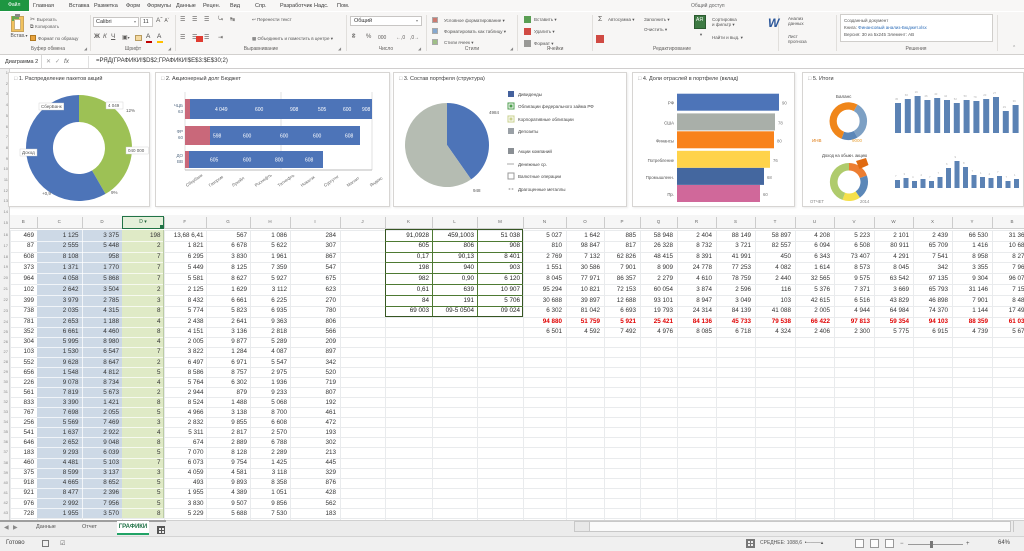 This screenshot has height=551, width=1024. What do you see at coordinates (817, 140) in the screenshot?
I see `svg-text: ИНВ` at bounding box center [817, 140].